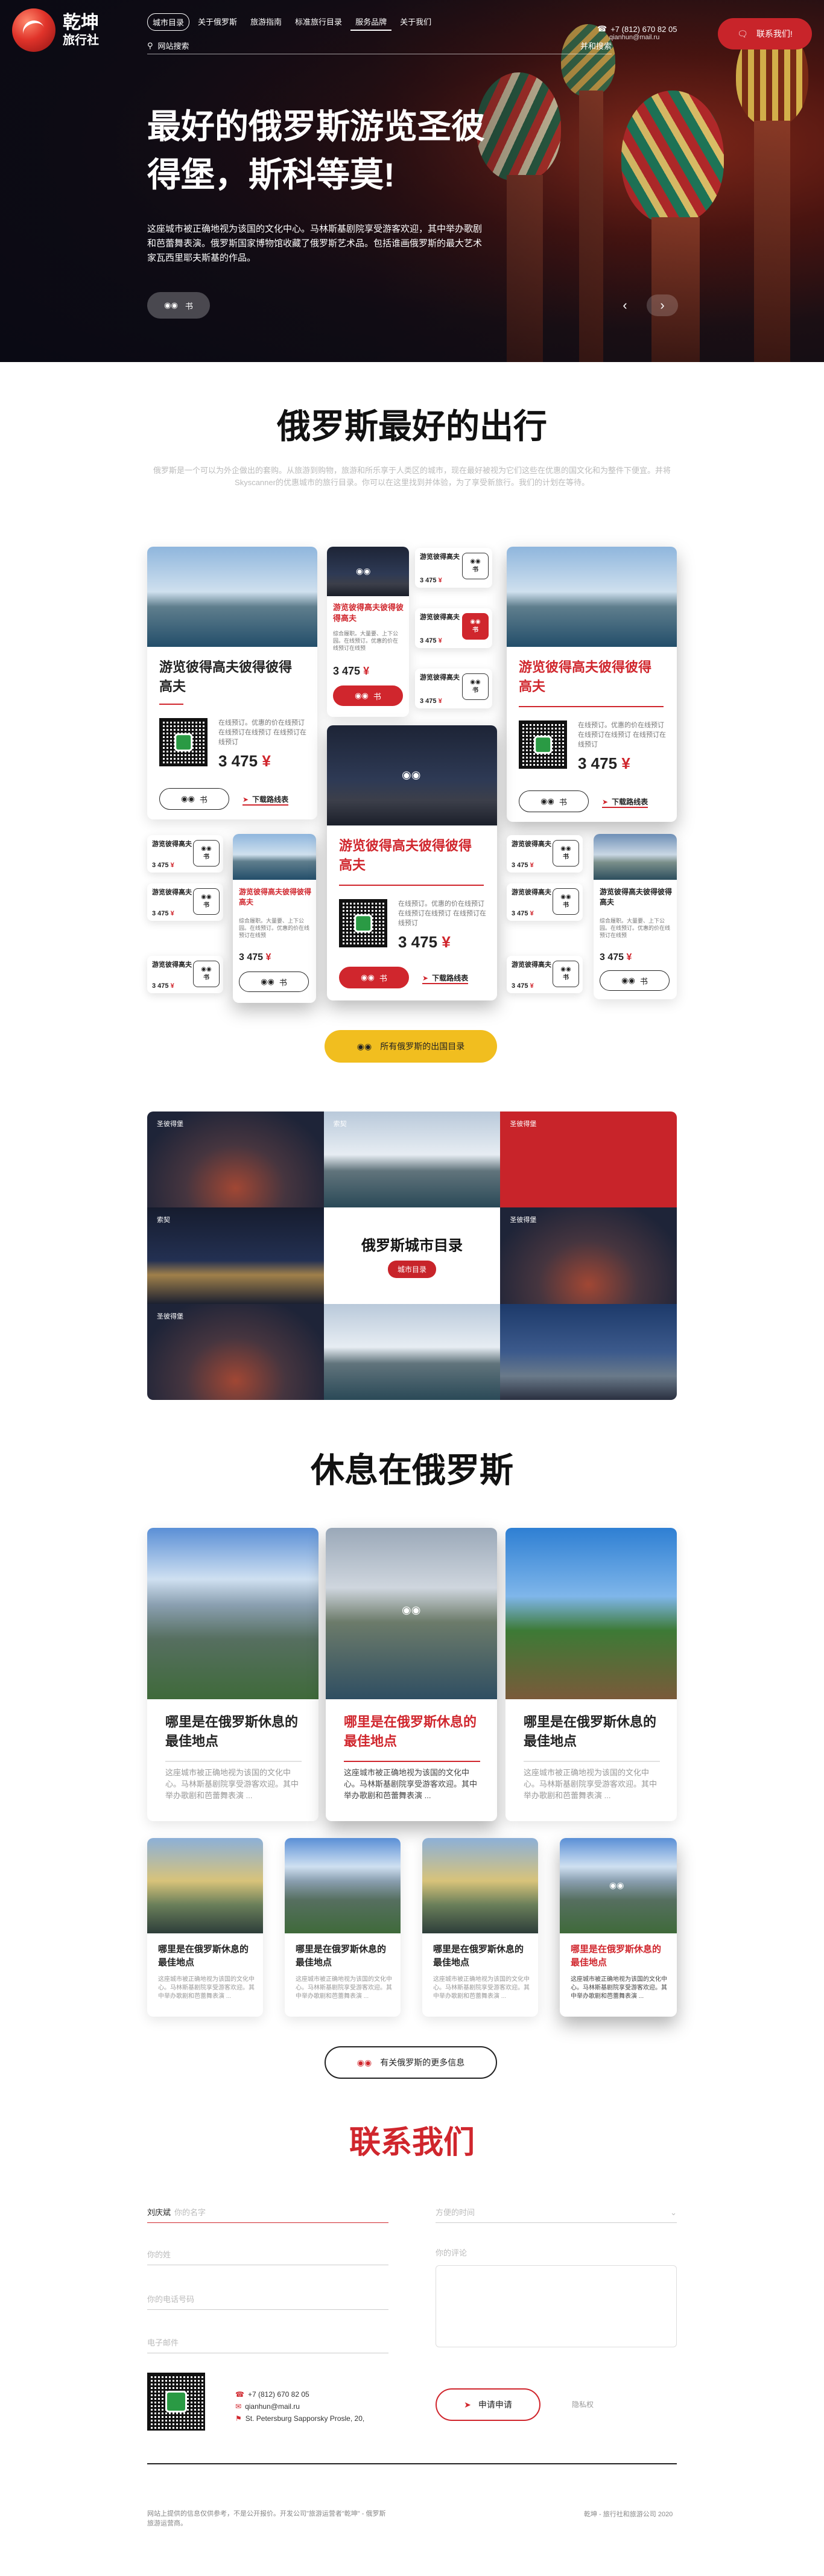 The image size is (824, 2576). Describe the element at coordinates (415, 22) in the screenshot. I see `nav-item-about-us: 关于我们` at that location.